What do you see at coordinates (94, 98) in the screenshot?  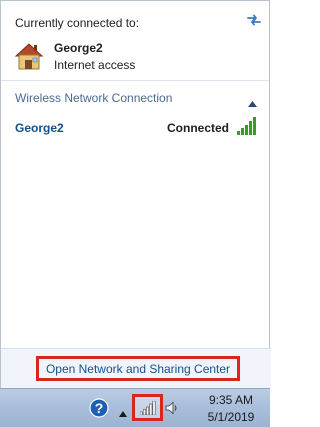 I see `wireless-section-title: Wireless Network Connection` at bounding box center [94, 98].